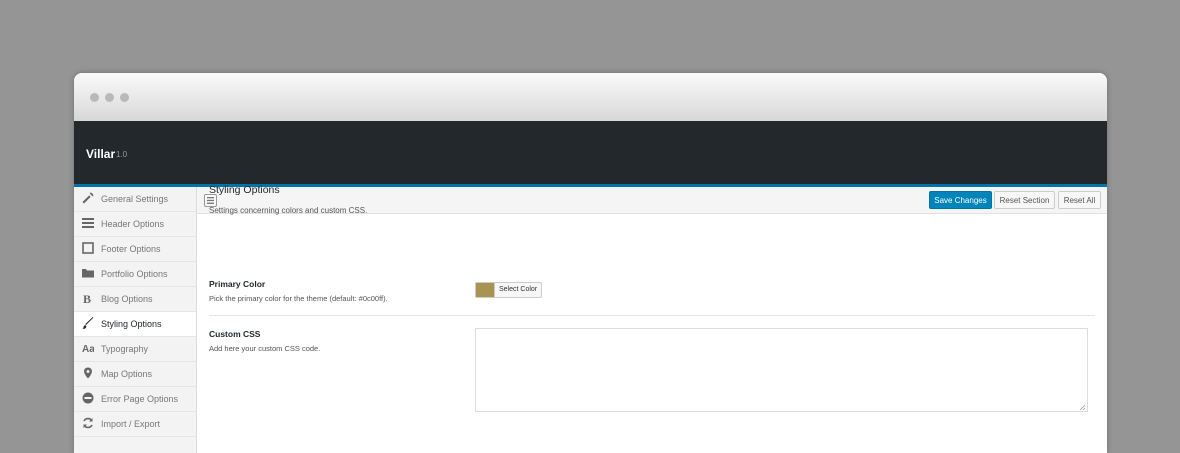 The image size is (1180, 453). I want to click on svg-text: B, so click(87, 298).